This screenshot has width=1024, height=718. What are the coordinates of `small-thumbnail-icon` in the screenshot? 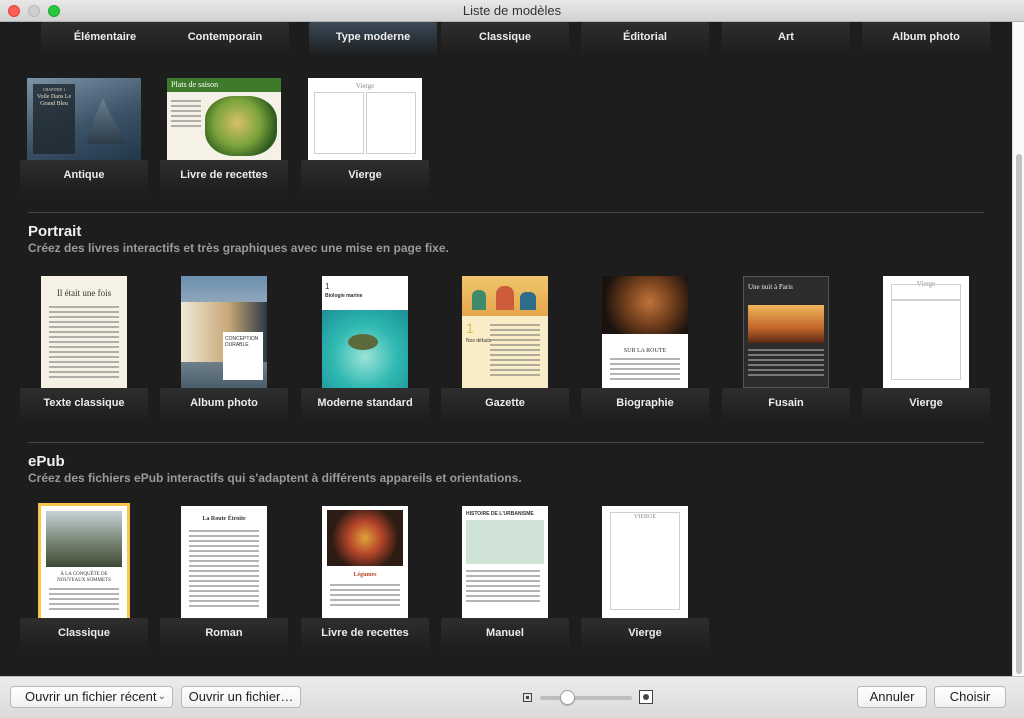 It's located at (527, 697).